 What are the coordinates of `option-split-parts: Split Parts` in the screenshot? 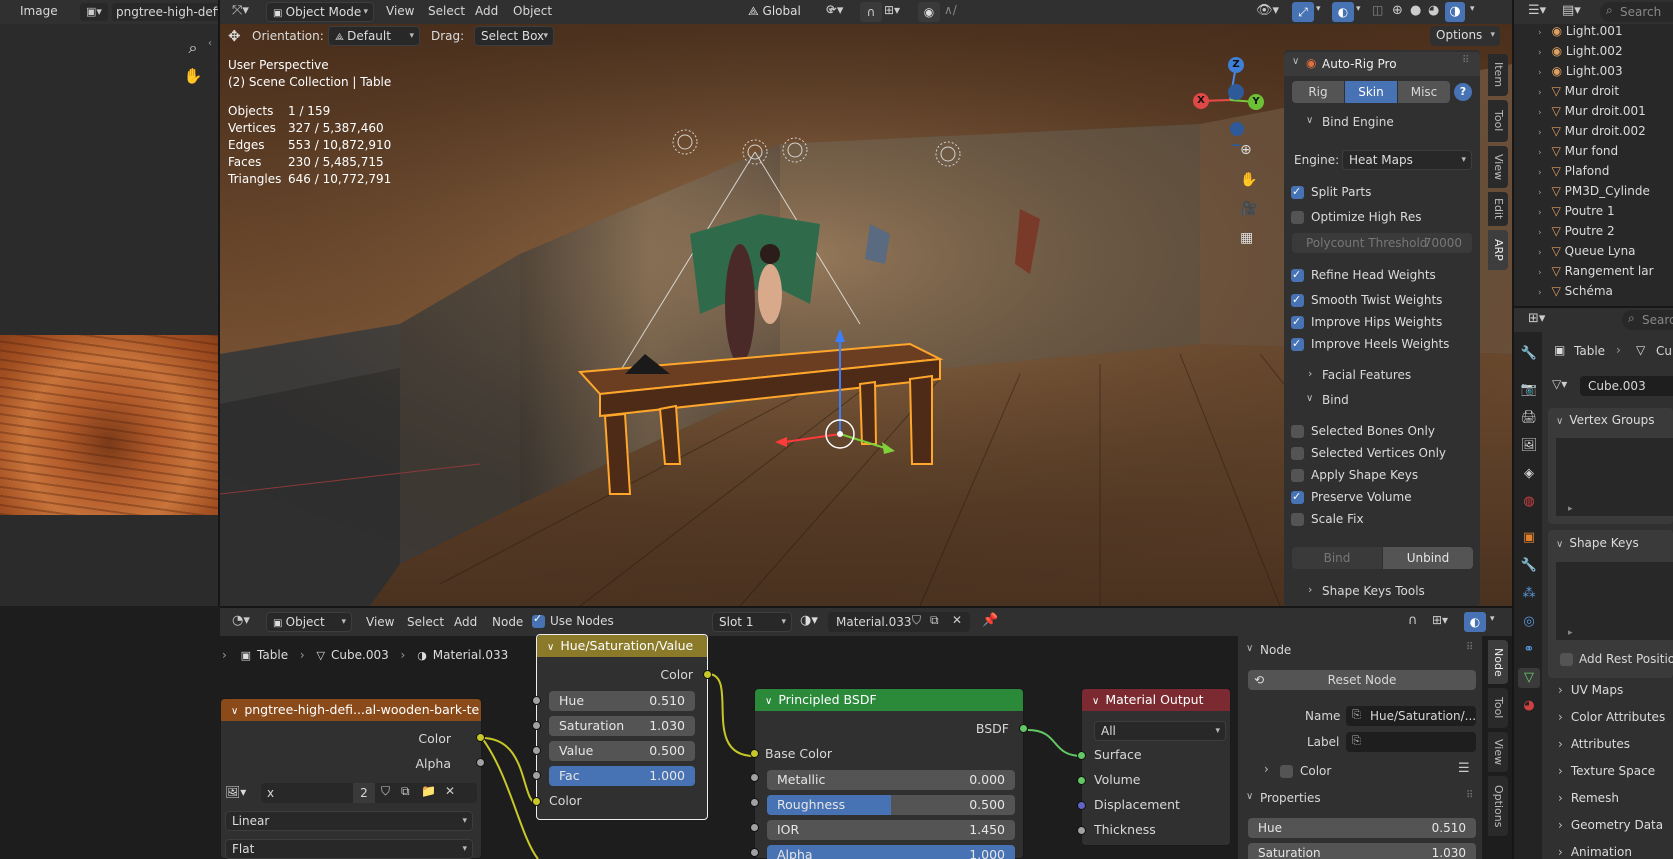 It's located at (1331, 192).